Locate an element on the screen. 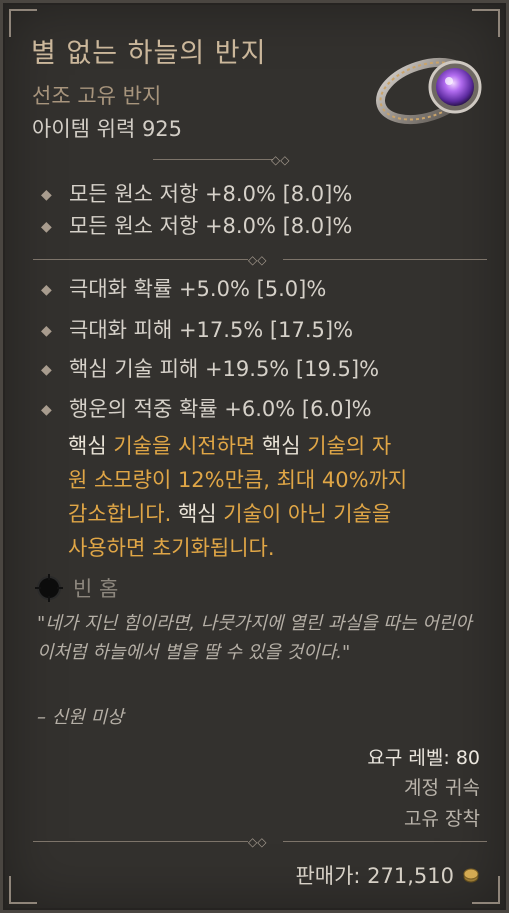  unique-power-line: 원 소모량이 12%만큼, 최대 40%까지 is located at coordinates (238, 480).